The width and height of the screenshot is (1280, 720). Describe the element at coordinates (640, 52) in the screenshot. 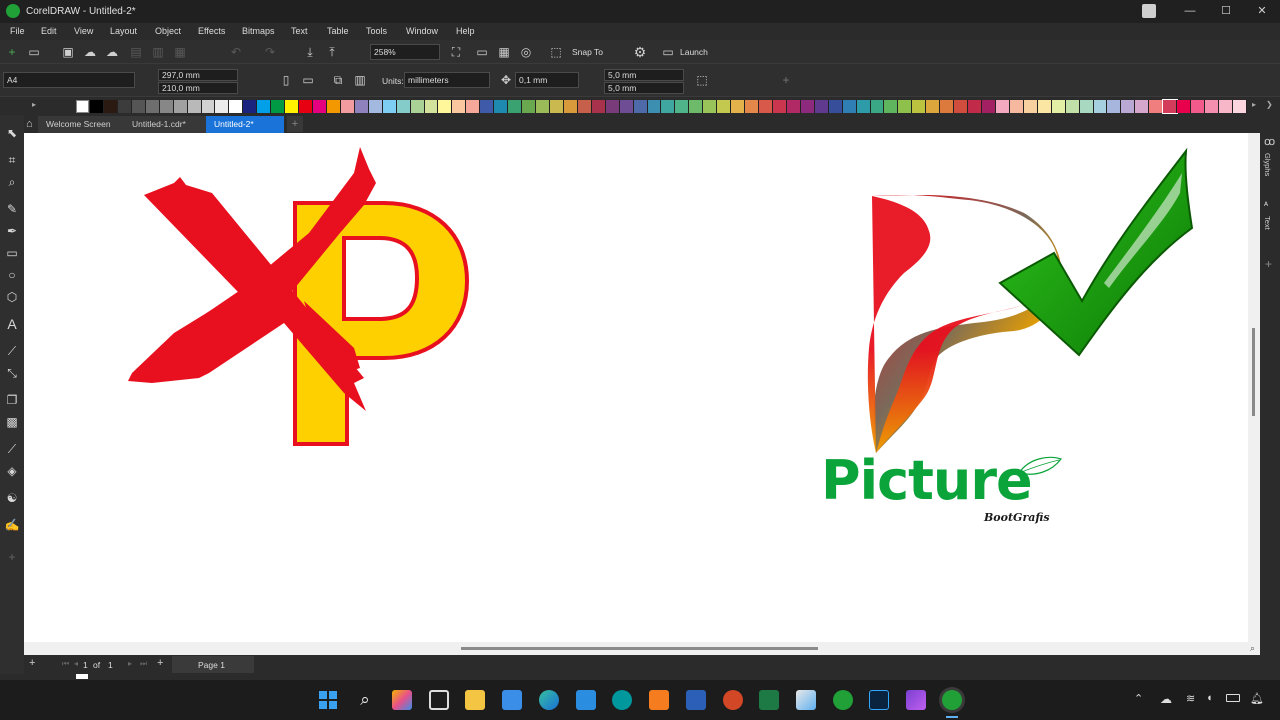

I see `options-gear-icon: ⚙` at that location.